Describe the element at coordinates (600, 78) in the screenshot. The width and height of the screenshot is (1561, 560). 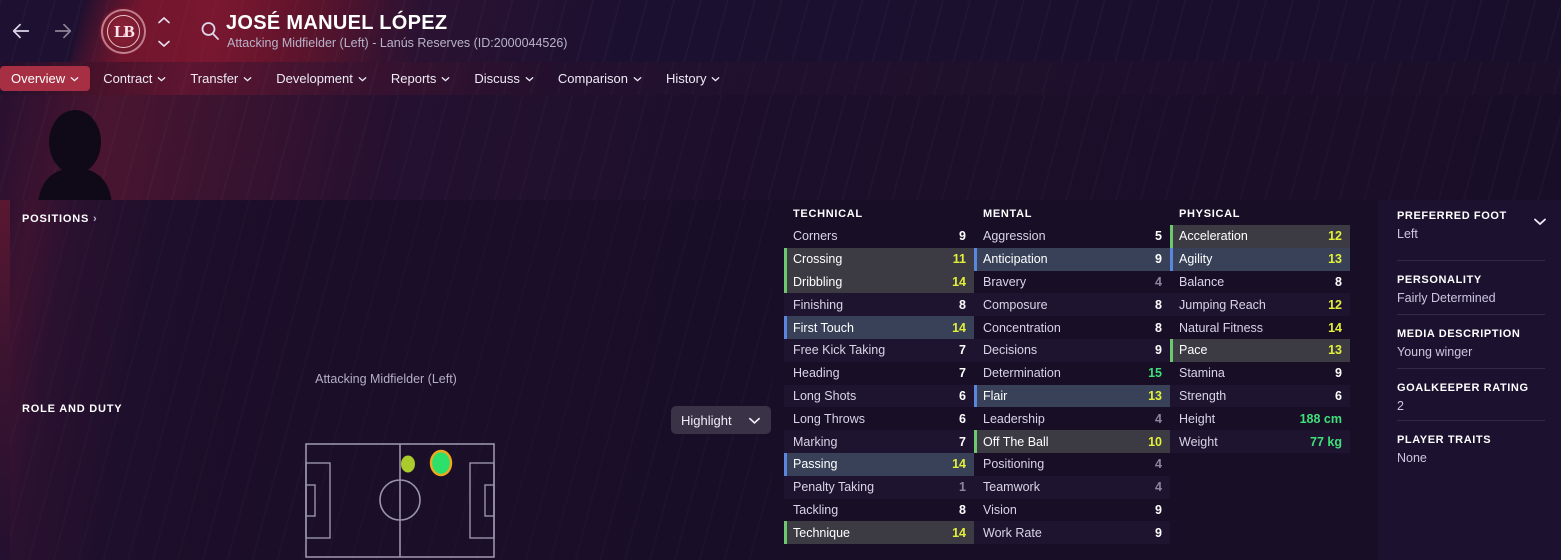
I see `nav-tab-comparison: Comparison` at that location.